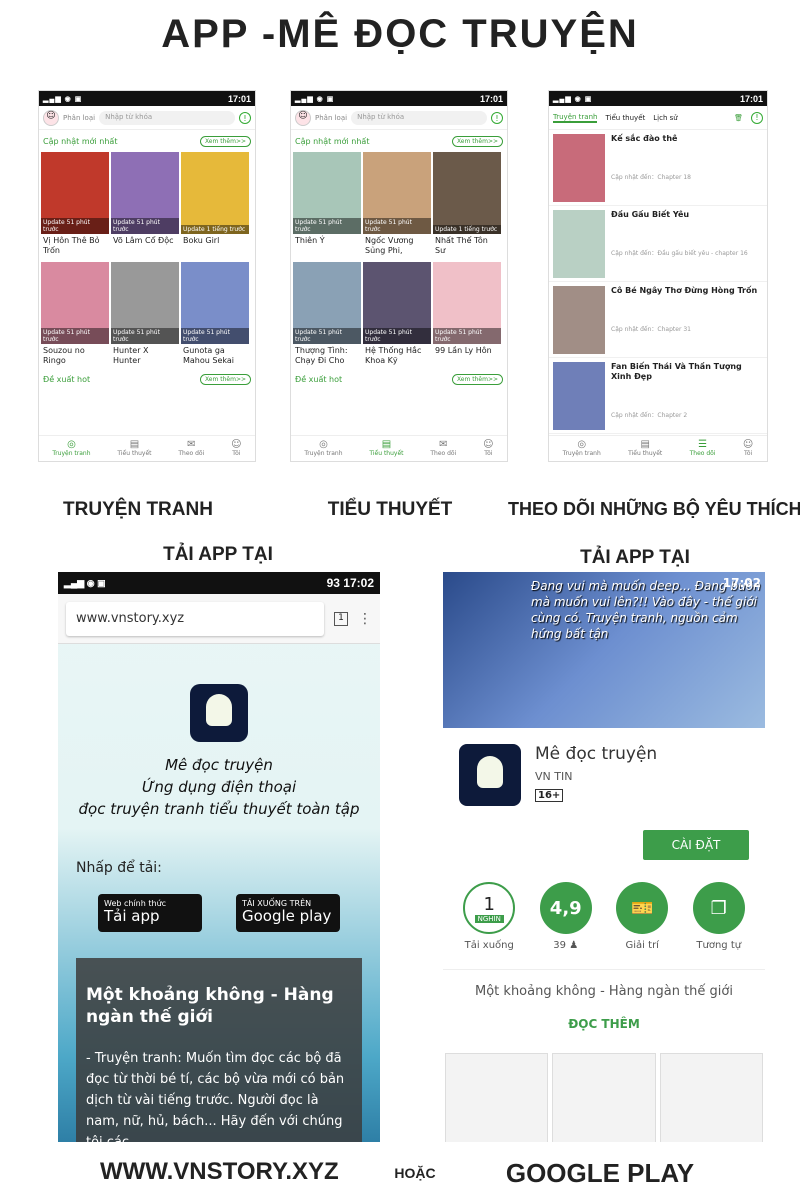  What do you see at coordinates (397, 315) in the screenshot?
I see `novel-item: Update 51 phút trước Hệ Thống Hắc Khoa Kỹ` at bounding box center [397, 315].